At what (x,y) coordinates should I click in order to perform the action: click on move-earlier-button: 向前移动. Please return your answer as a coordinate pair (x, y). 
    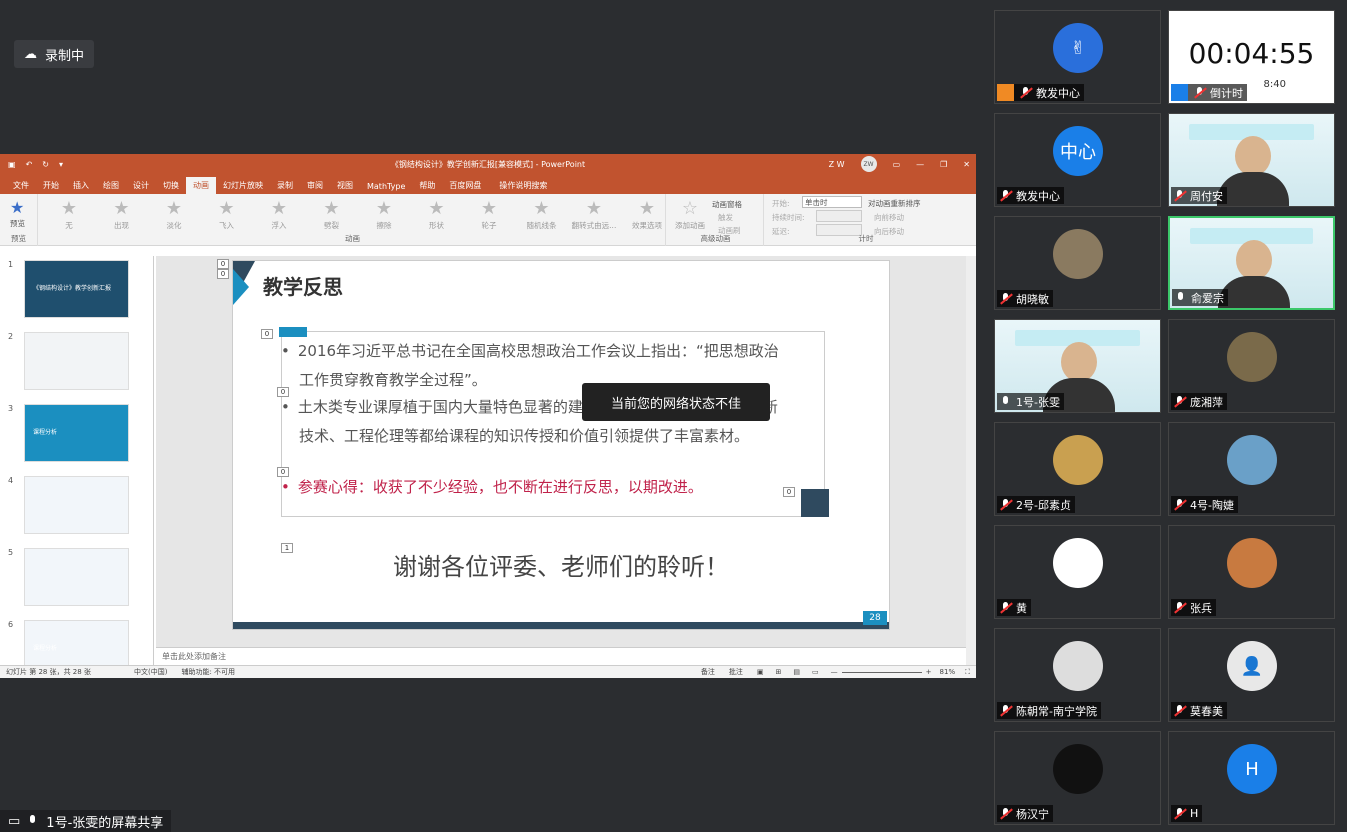
    Looking at the image, I should click on (889, 217).